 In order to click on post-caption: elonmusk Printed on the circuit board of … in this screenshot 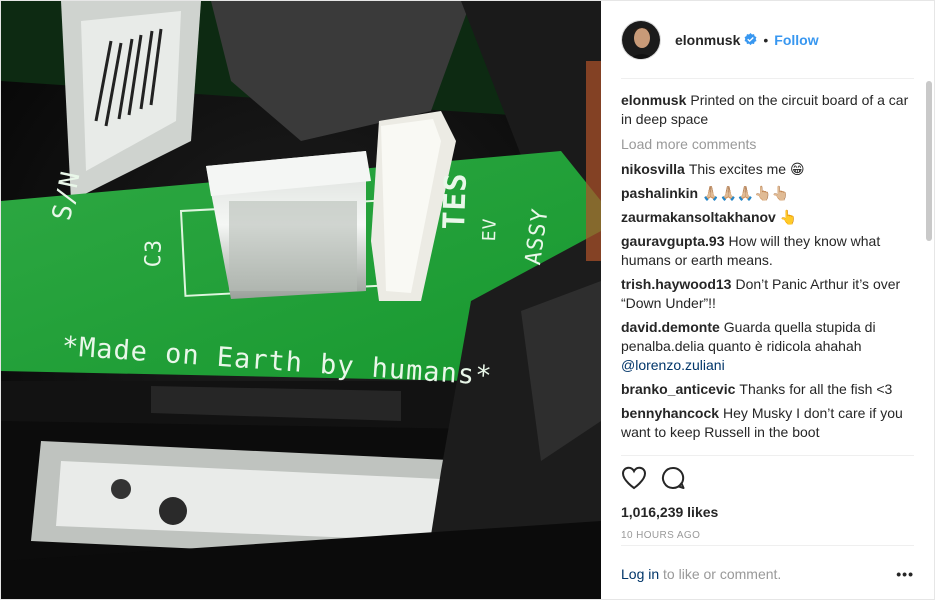, I will do `click(766, 110)`.